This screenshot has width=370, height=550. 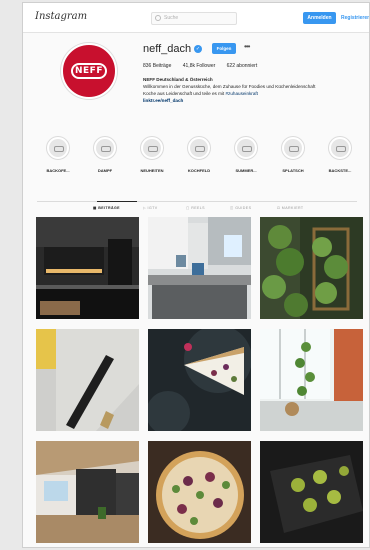 I want to click on splash-icon, so click(x=293, y=148).